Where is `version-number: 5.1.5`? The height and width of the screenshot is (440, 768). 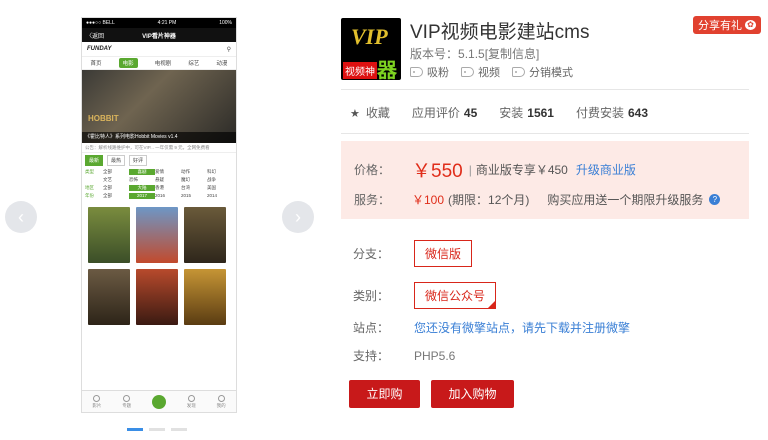 version-number: 5.1.5 is located at coordinates (471, 54).